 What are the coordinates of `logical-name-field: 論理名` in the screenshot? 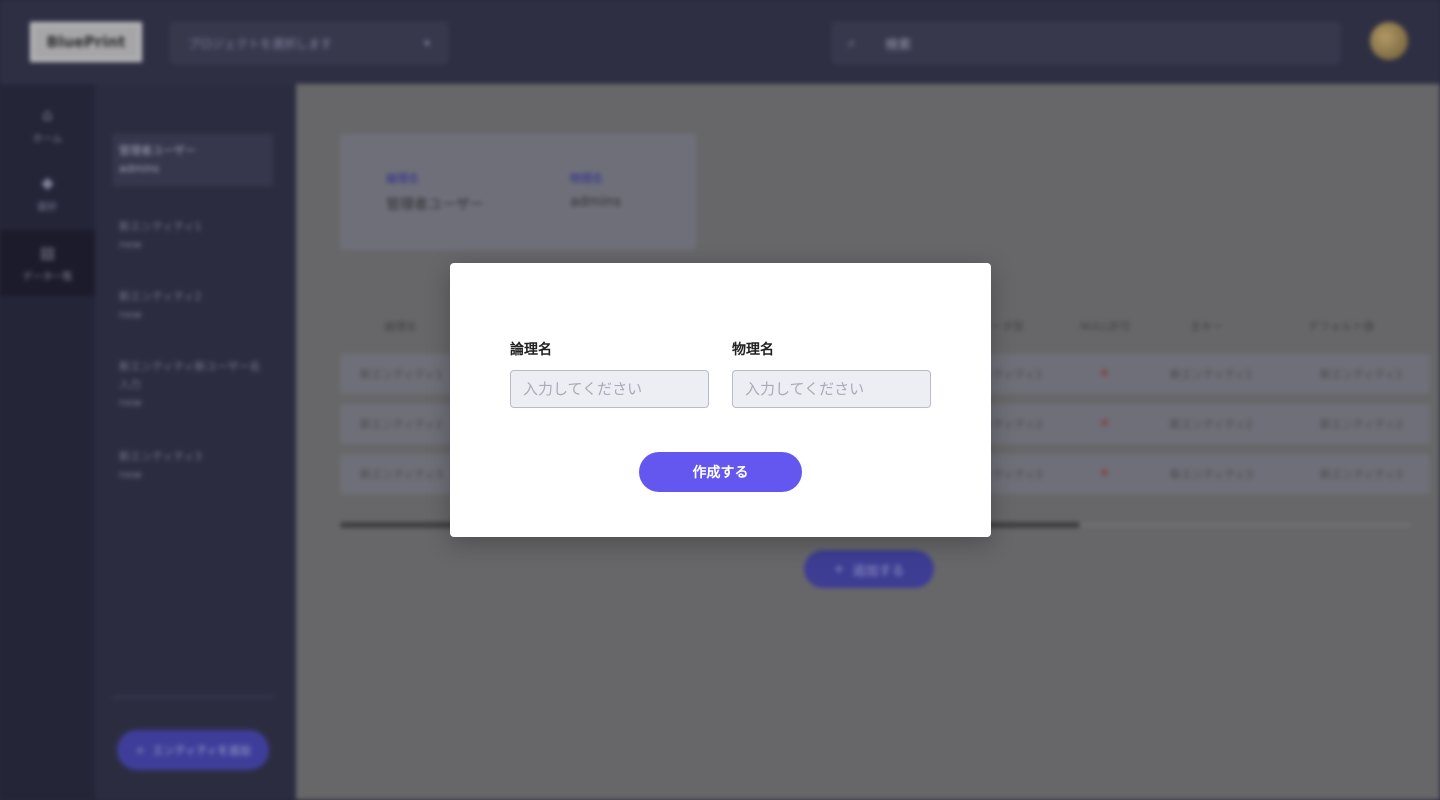 It's located at (609, 373).